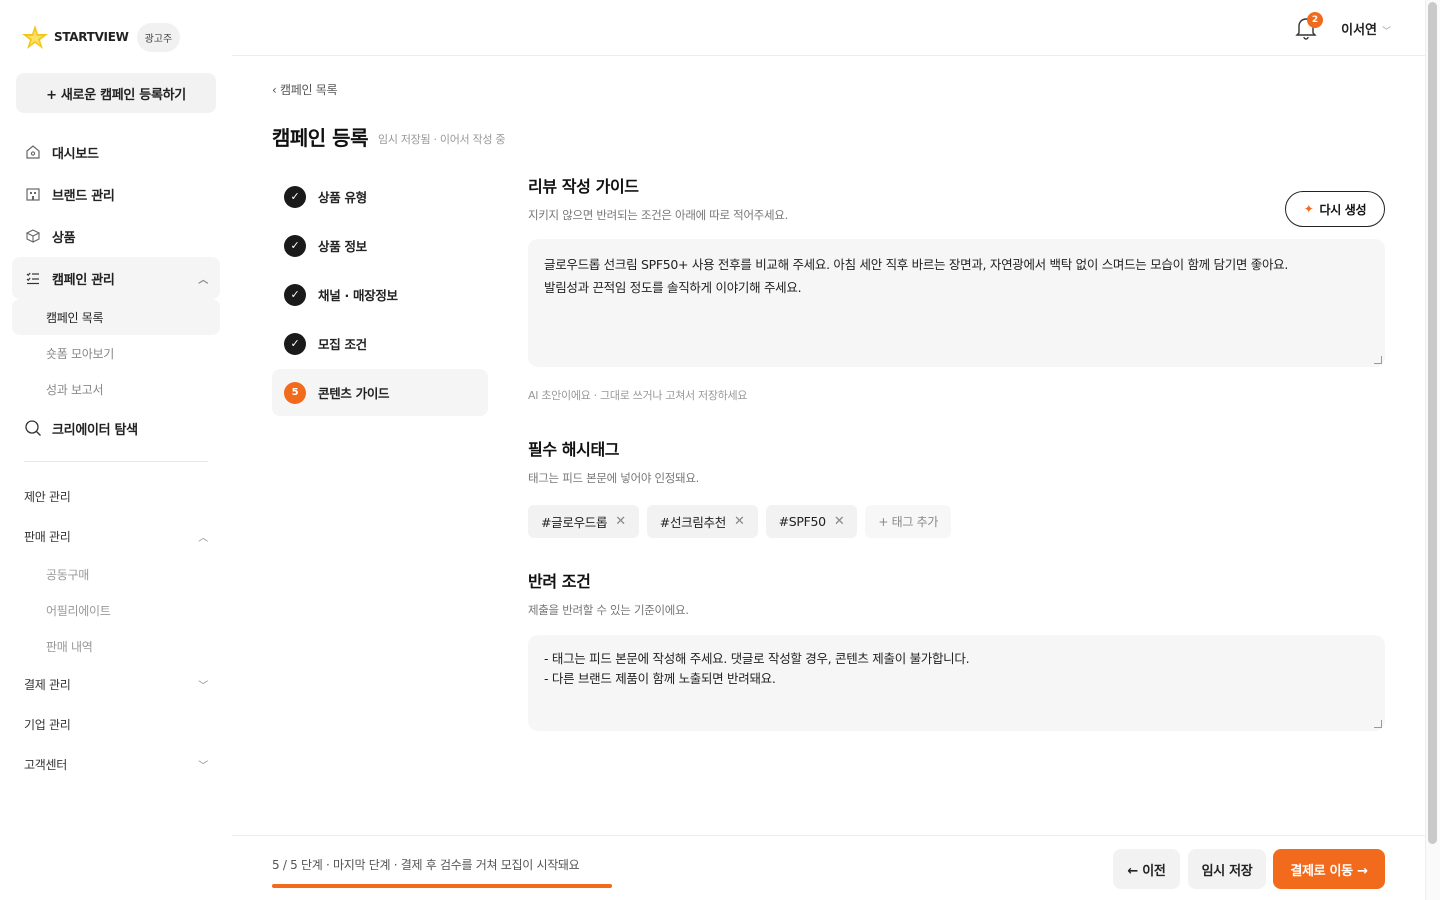  Describe the element at coordinates (342, 246) in the screenshot. I see `step-label: 상품 정보` at that location.